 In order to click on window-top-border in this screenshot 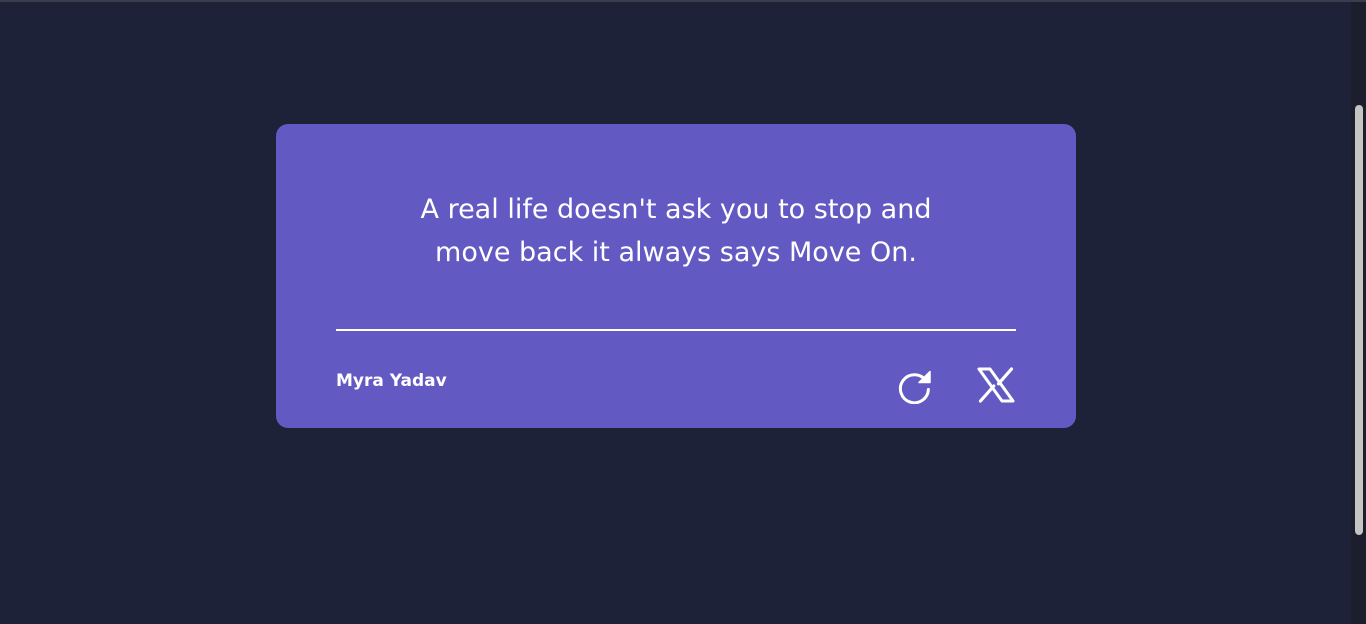, I will do `click(683, 1)`.